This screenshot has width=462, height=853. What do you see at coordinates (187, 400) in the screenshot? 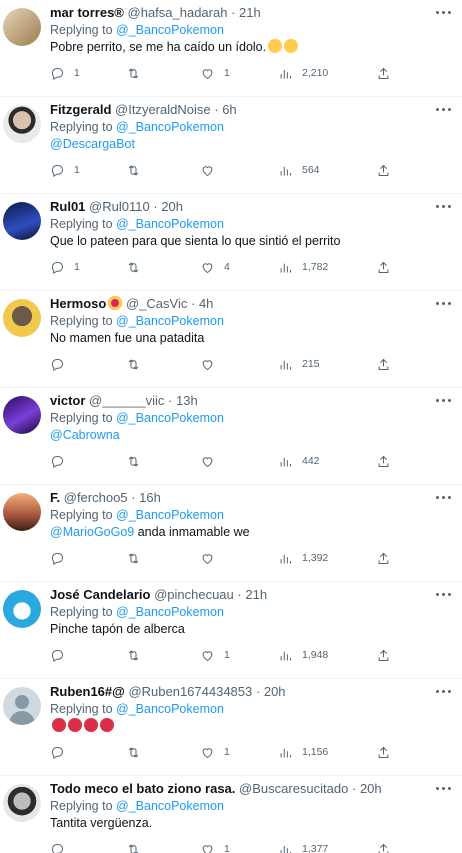
I see `timestamp: 13h` at bounding box center [187, 400].